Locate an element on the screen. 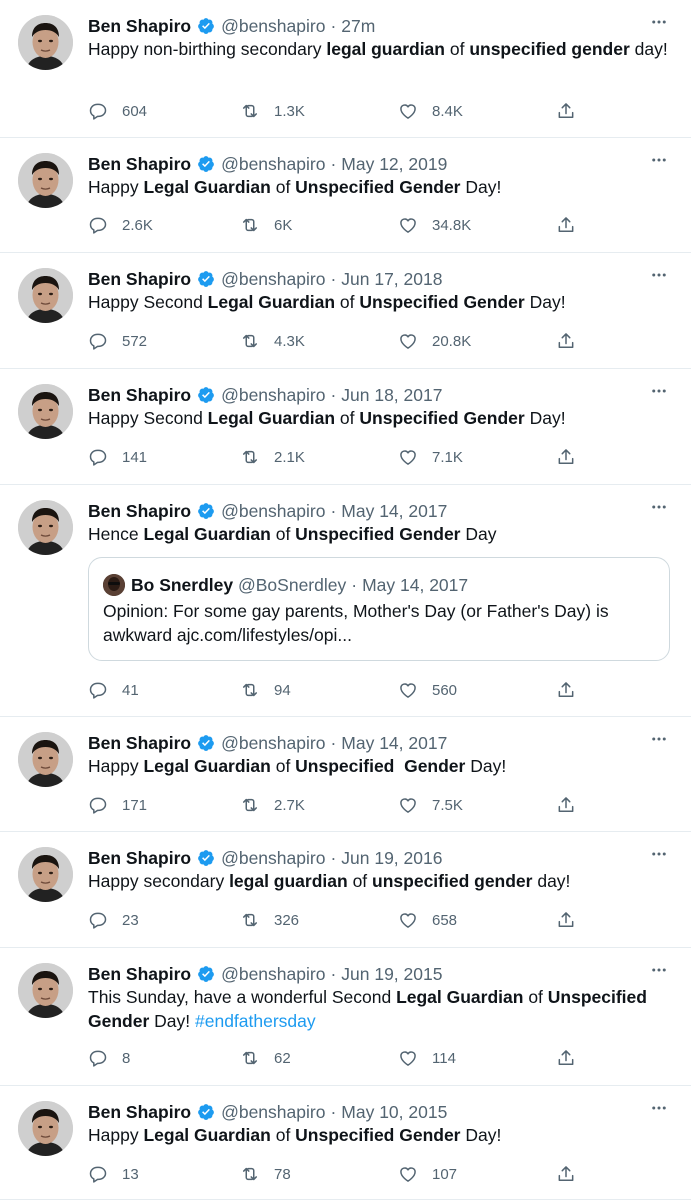 The image size is (691, 1200). retweet-button: 78 is located at coordinates (265, 1174).